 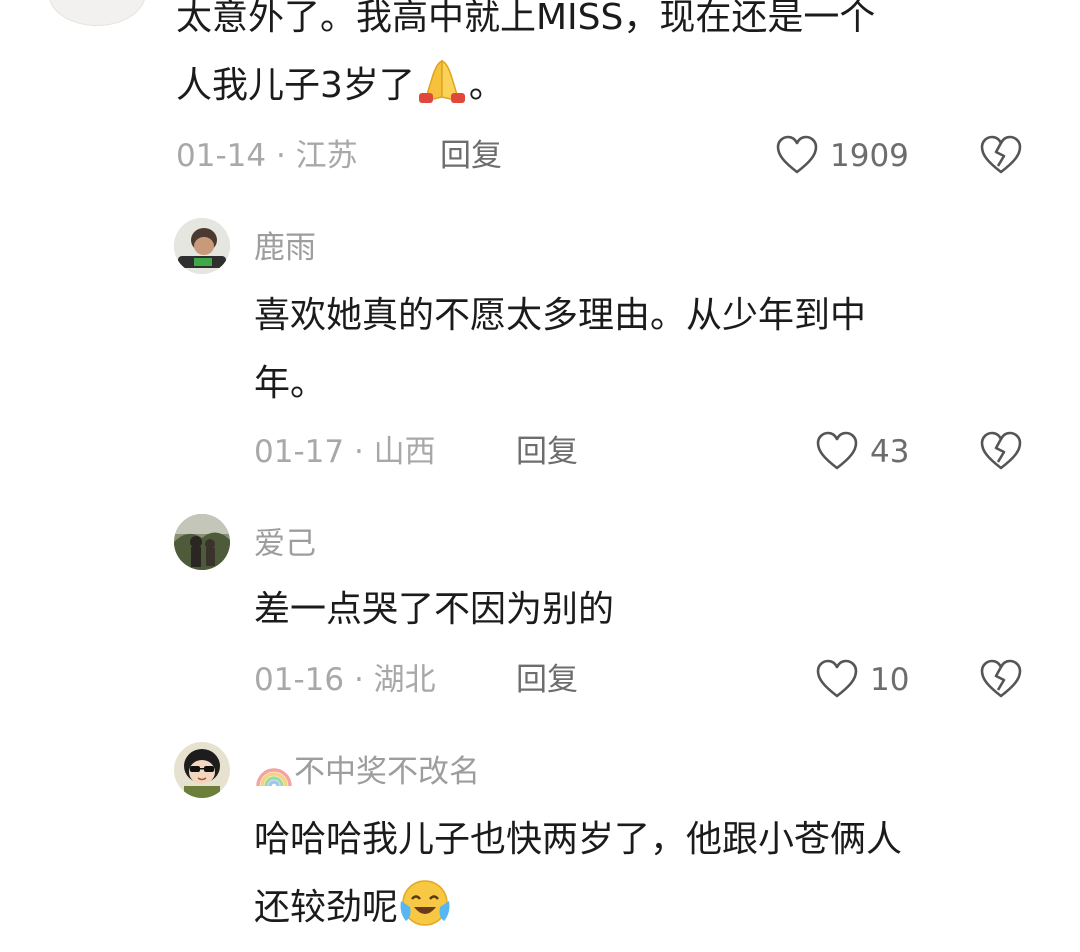 What do you see at coordinates (299, 680) in the screenshot?
I see `comment-date: 01-16` at bounding box center [299, 680].